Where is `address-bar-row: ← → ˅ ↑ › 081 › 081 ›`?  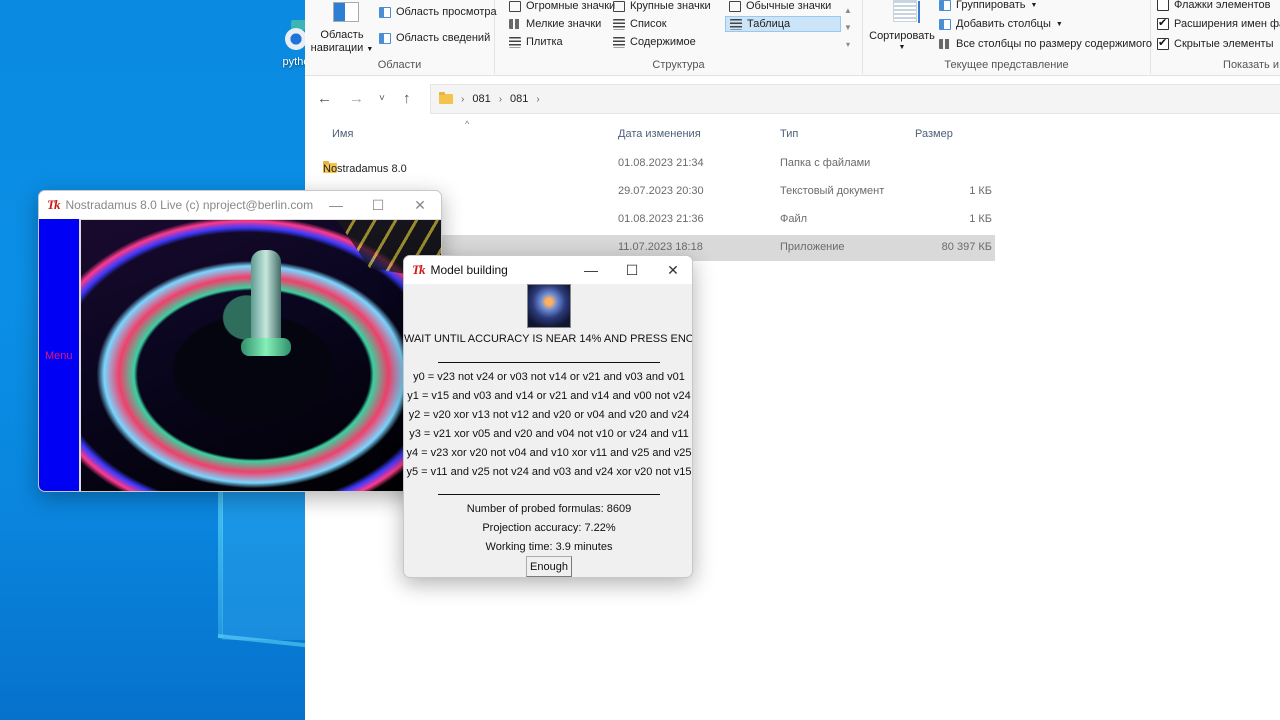
address-bar-row: ← → ˅ ↑ › 081 › 081 › is located at coordinates (792, 99).